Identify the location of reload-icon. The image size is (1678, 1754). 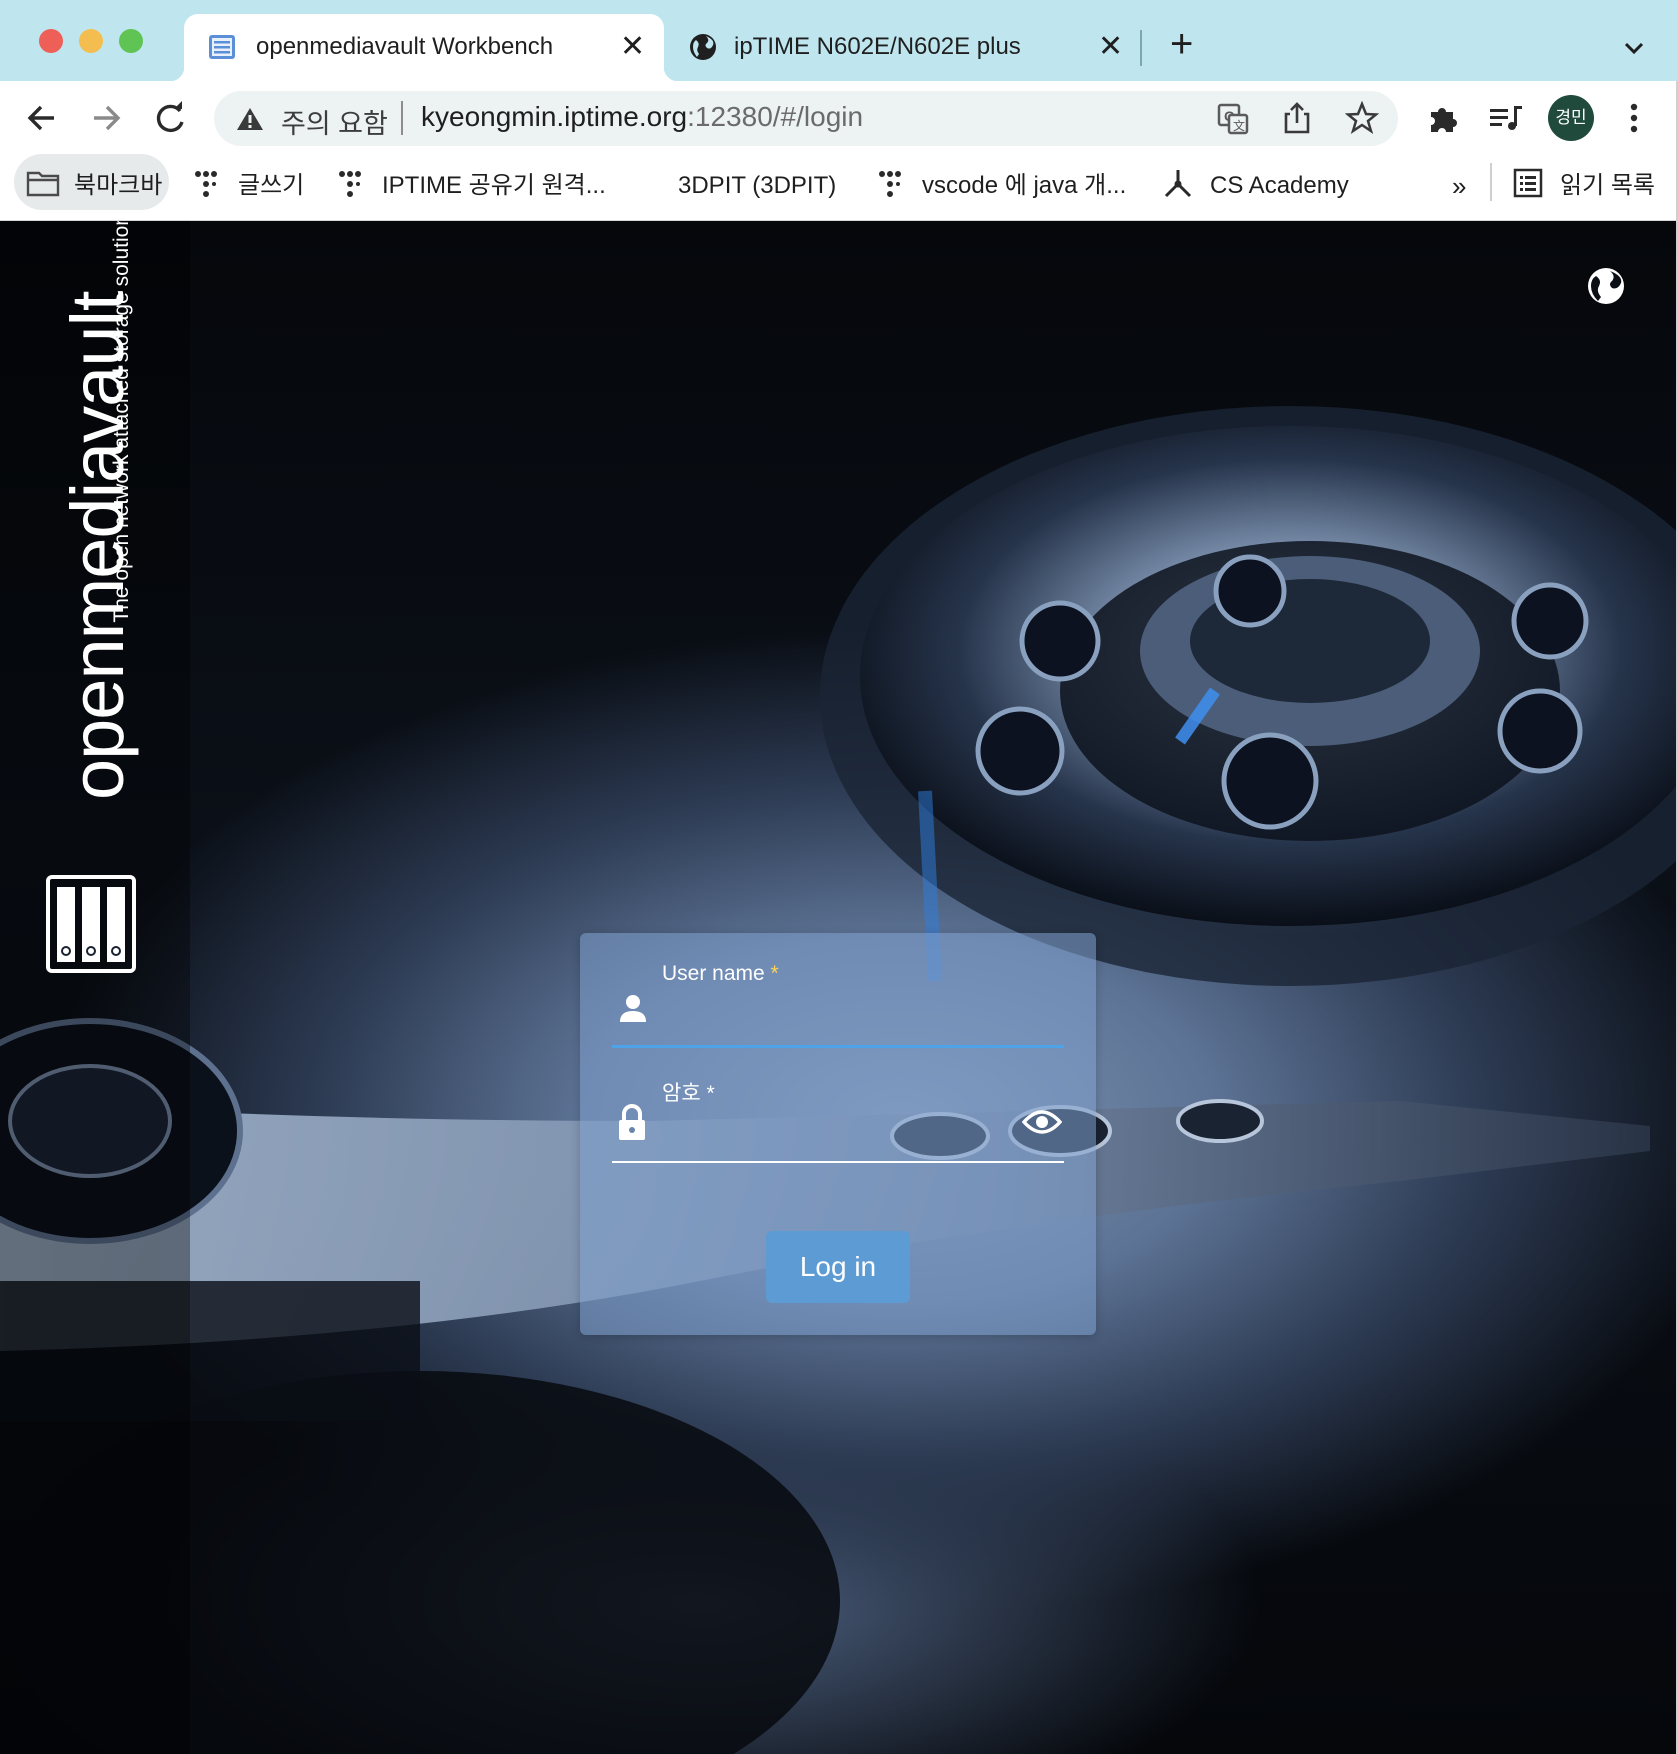
(170, 118).